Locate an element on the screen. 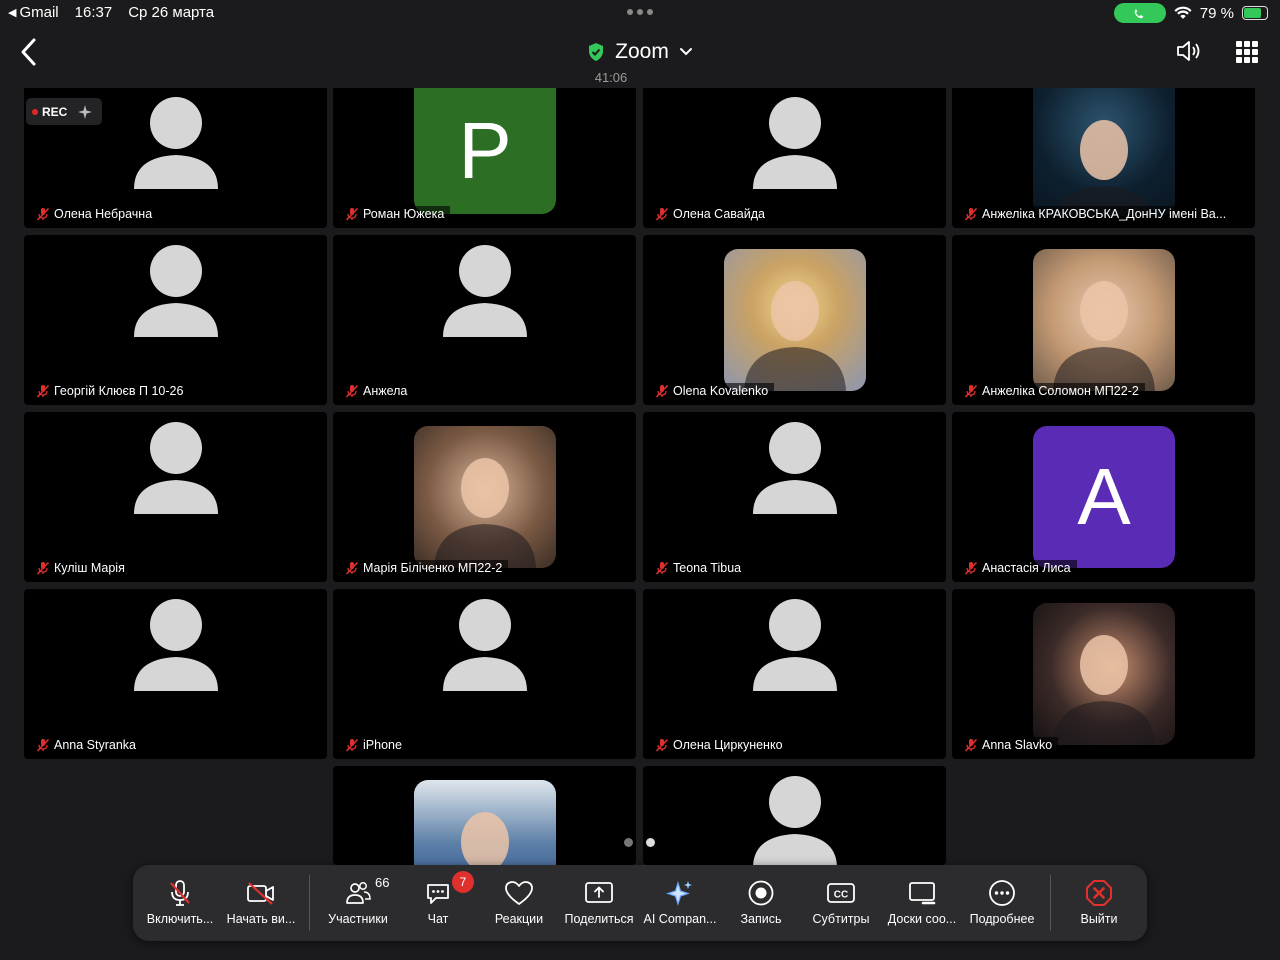 The width and height of the screenshot is (1280, 960). phone-icon is located at coordinates (1139, 14).